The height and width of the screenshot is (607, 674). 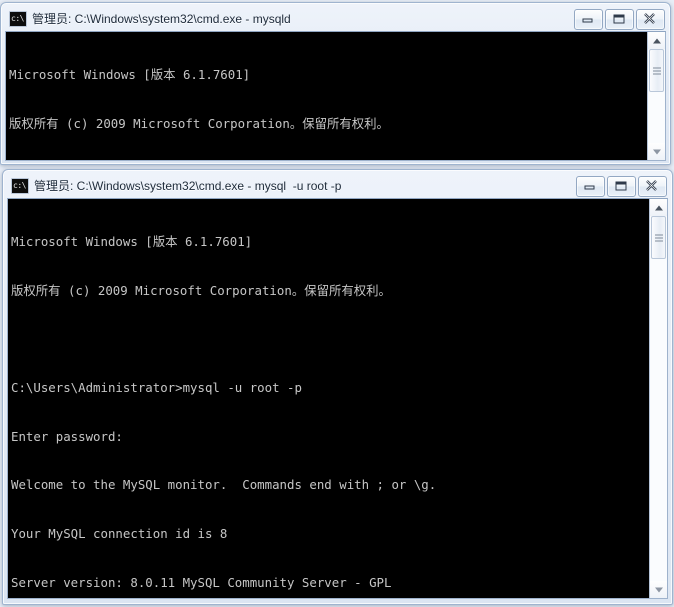 I want to click on console-line: Your MySQL connection id is 8, so click(x=119, y=533).